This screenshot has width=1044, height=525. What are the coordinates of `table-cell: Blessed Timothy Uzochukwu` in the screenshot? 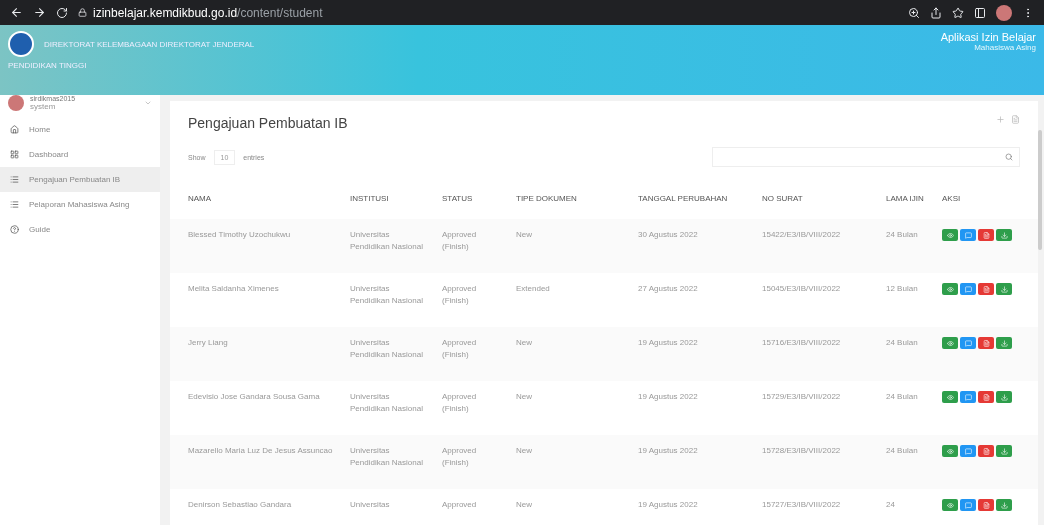 It's located at (257, 246).